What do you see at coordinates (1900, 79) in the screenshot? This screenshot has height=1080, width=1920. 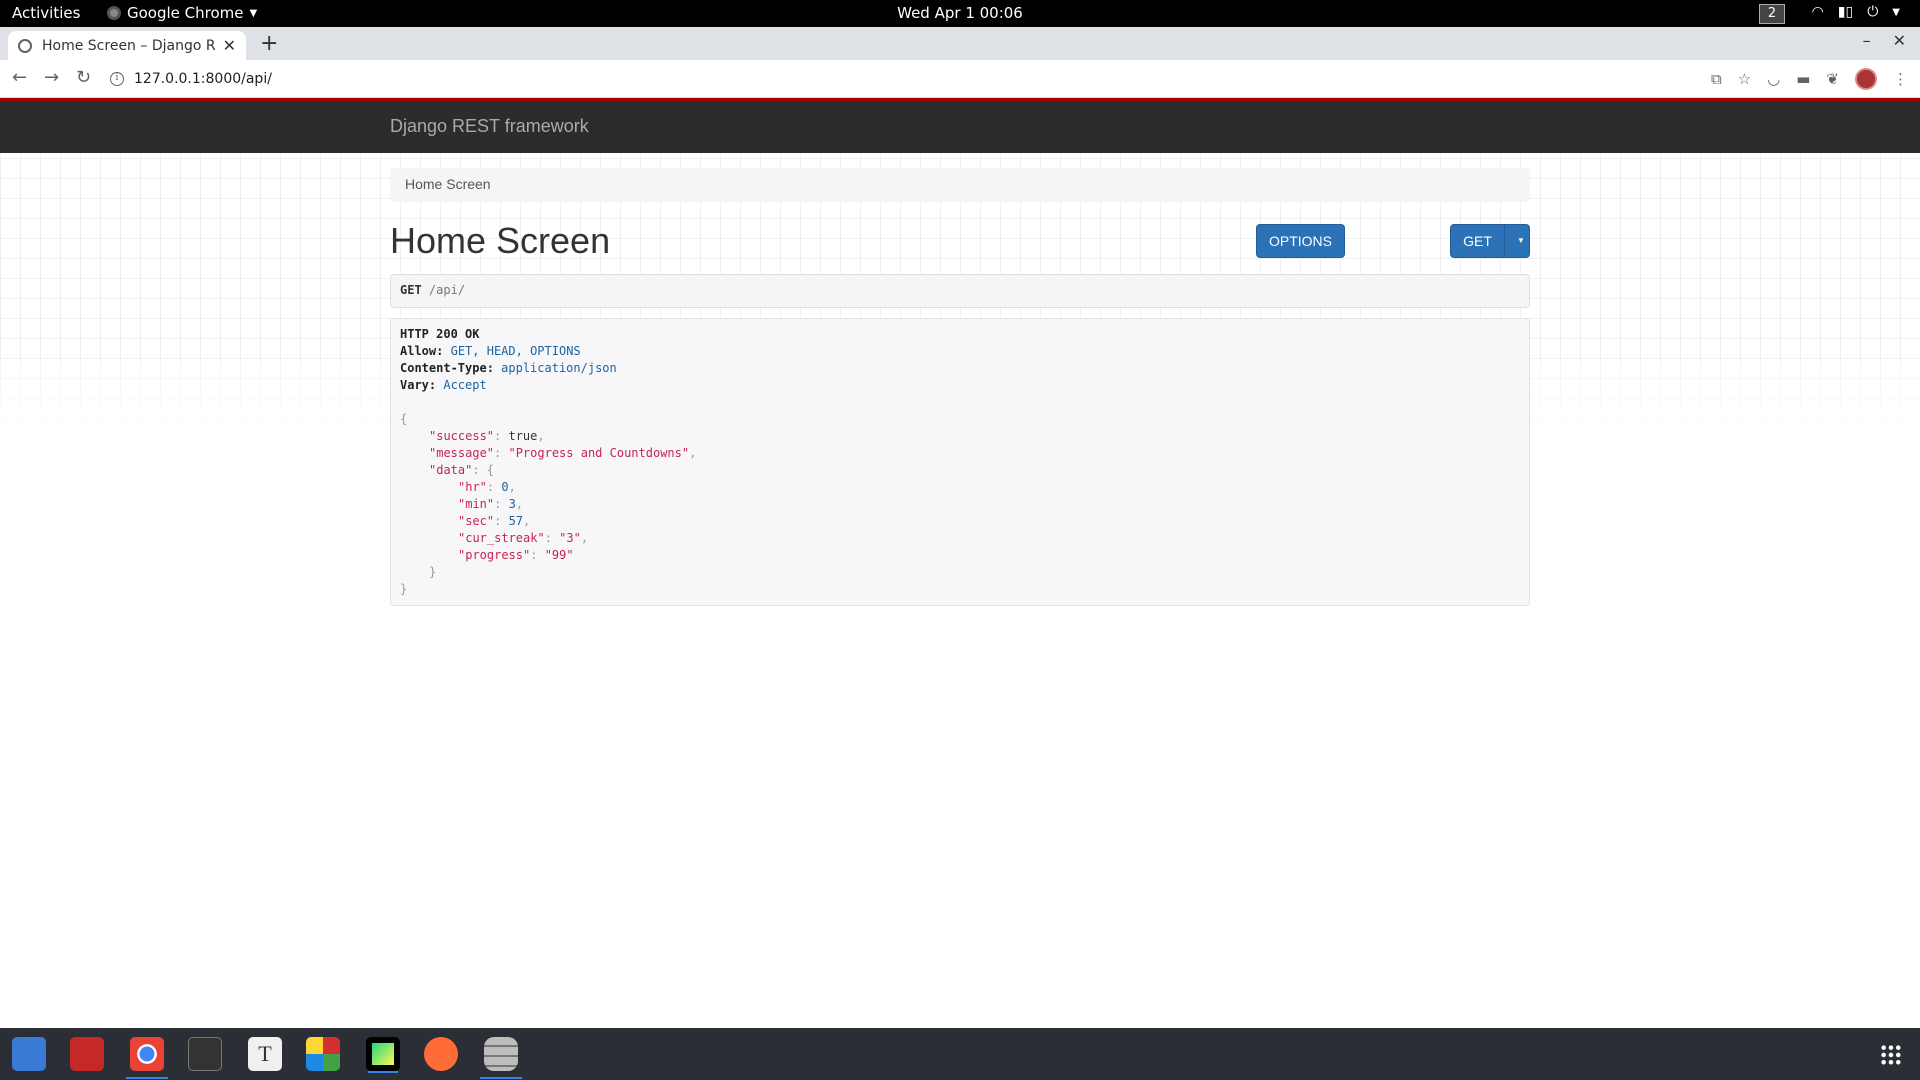 I see `more-menu-icon: ⋮` at bounding box center [1900, 79].